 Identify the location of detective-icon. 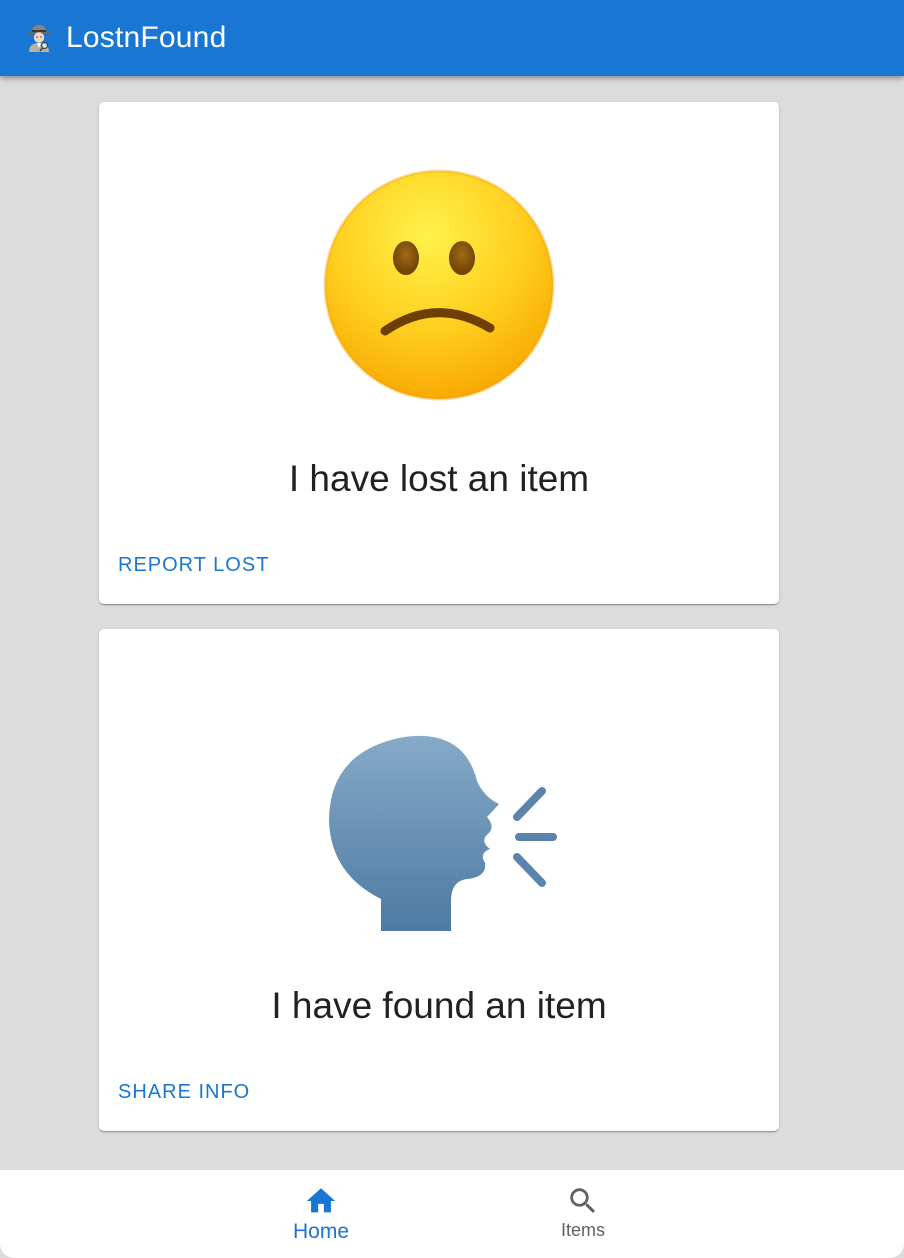
(39, 38).